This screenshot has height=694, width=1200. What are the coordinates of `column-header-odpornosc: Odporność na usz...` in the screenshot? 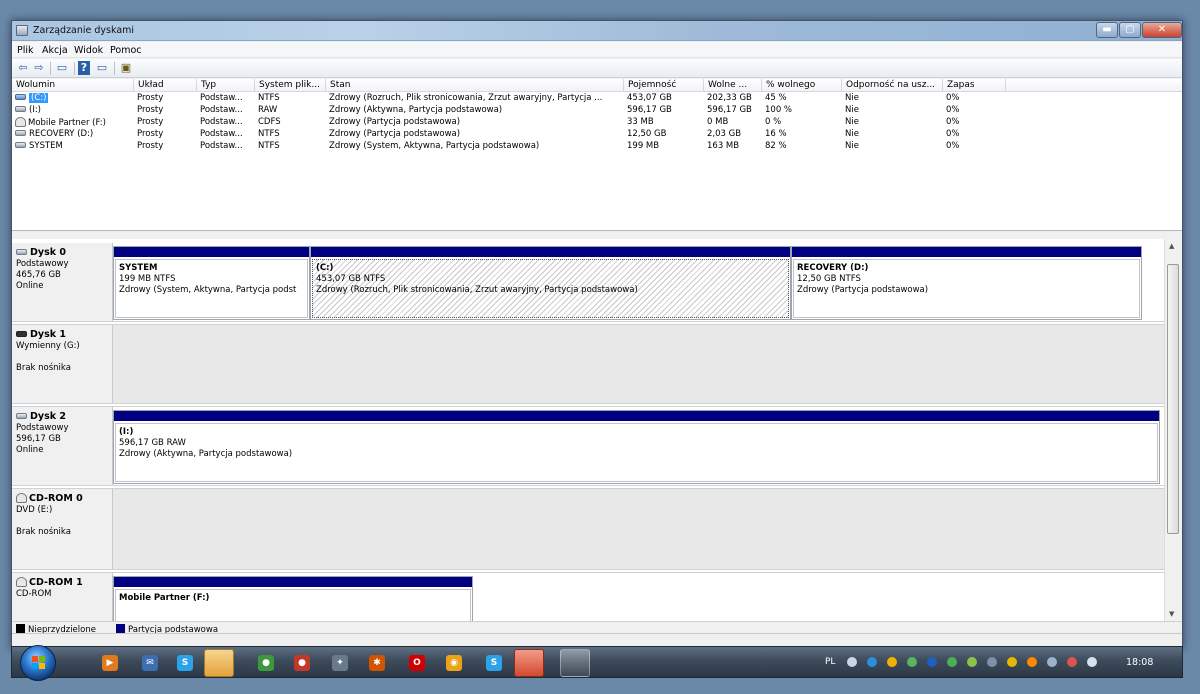 It's located at (892, 85).